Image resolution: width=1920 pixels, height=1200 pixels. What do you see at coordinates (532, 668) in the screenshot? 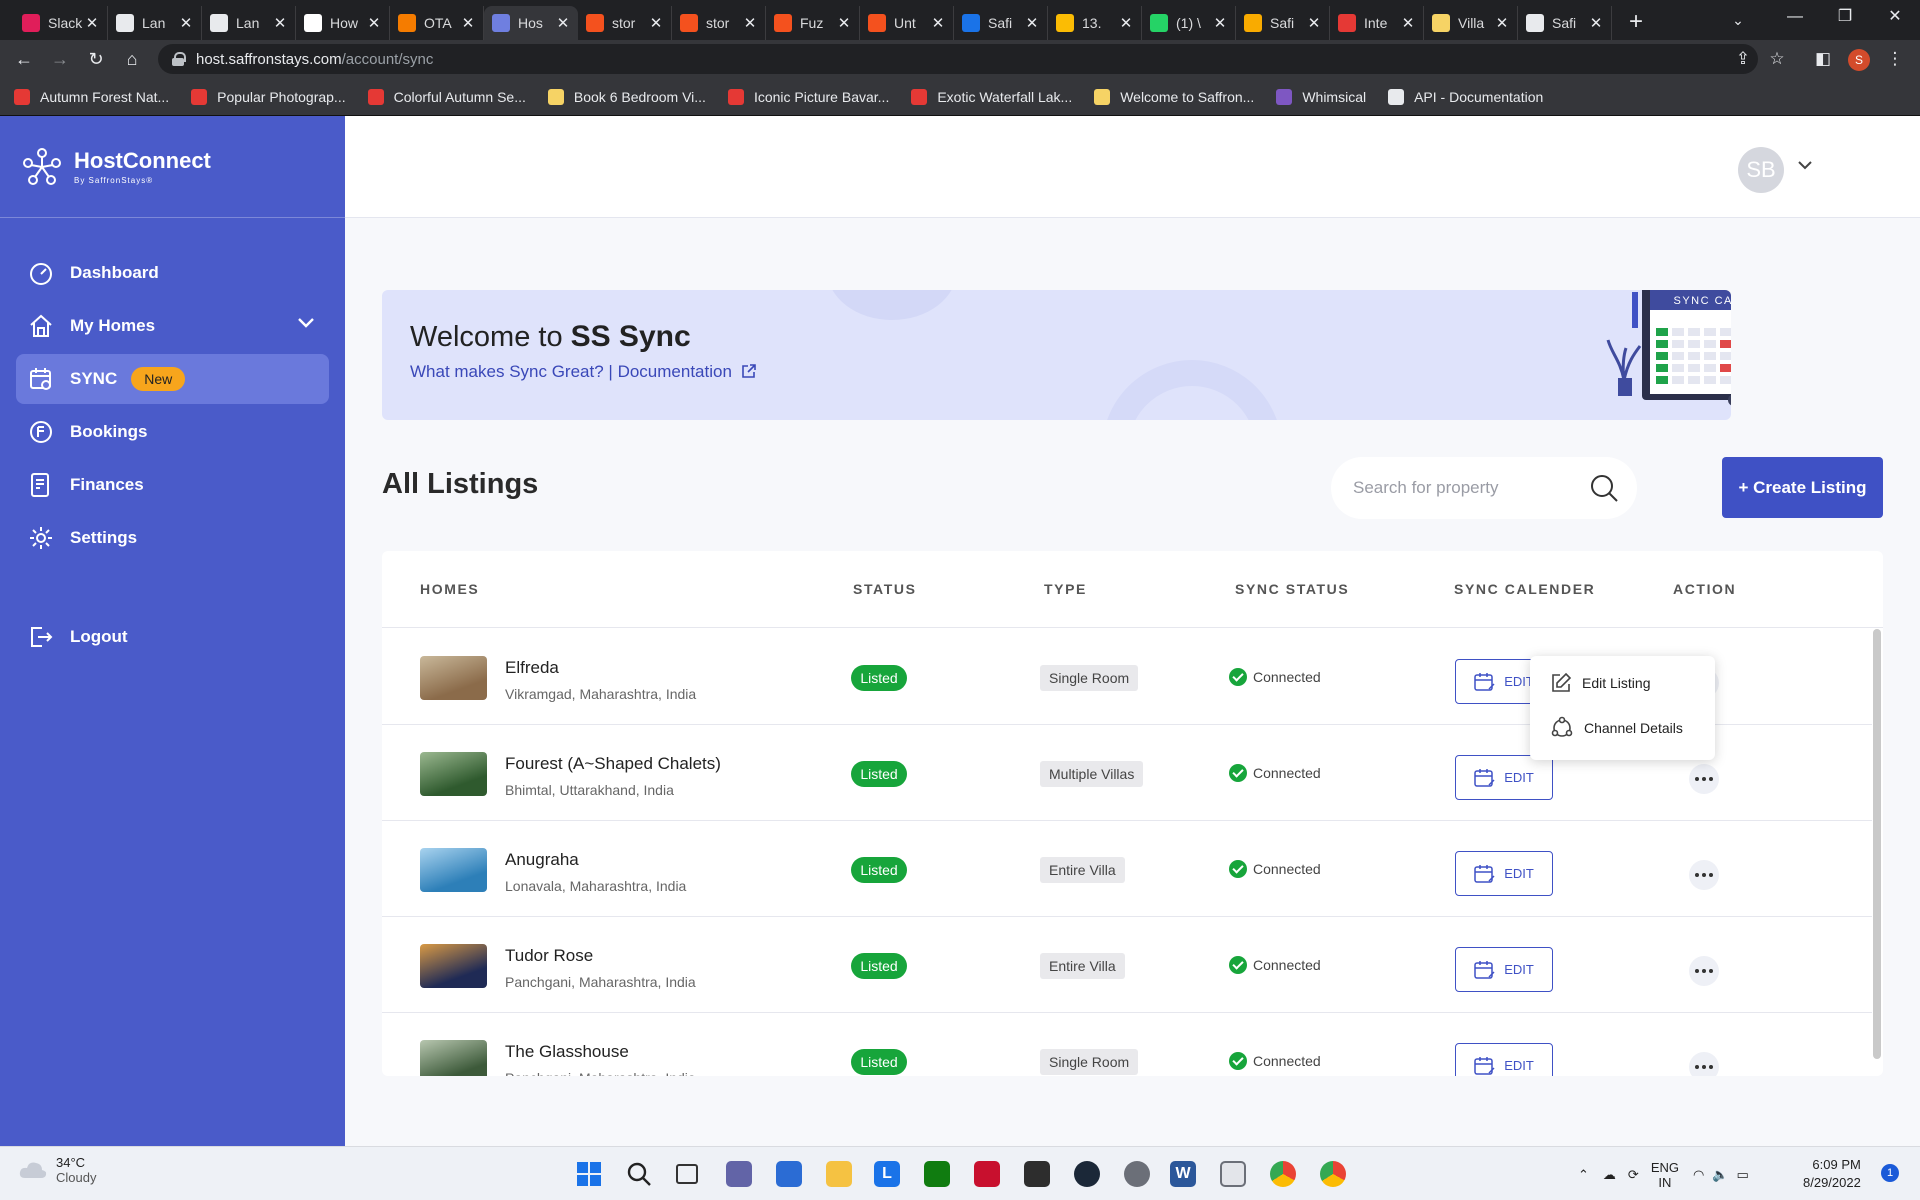
I see `property-name: Elfreda` at bounding box center [532, 668].